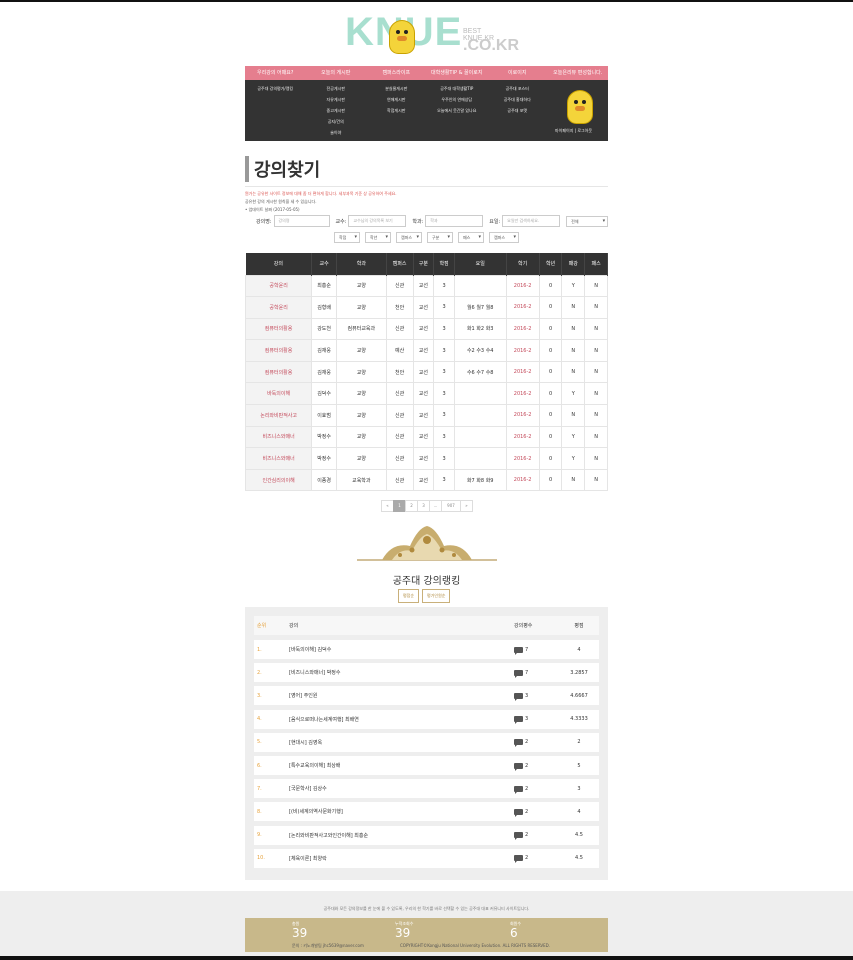 The width and height of the screenshot is (853, 960). What do you see at coordinates (275, 73) in the screenshot?
I see `nav-menu-lecture: 우리강의 어때요?` at bounding box center [275, 73].